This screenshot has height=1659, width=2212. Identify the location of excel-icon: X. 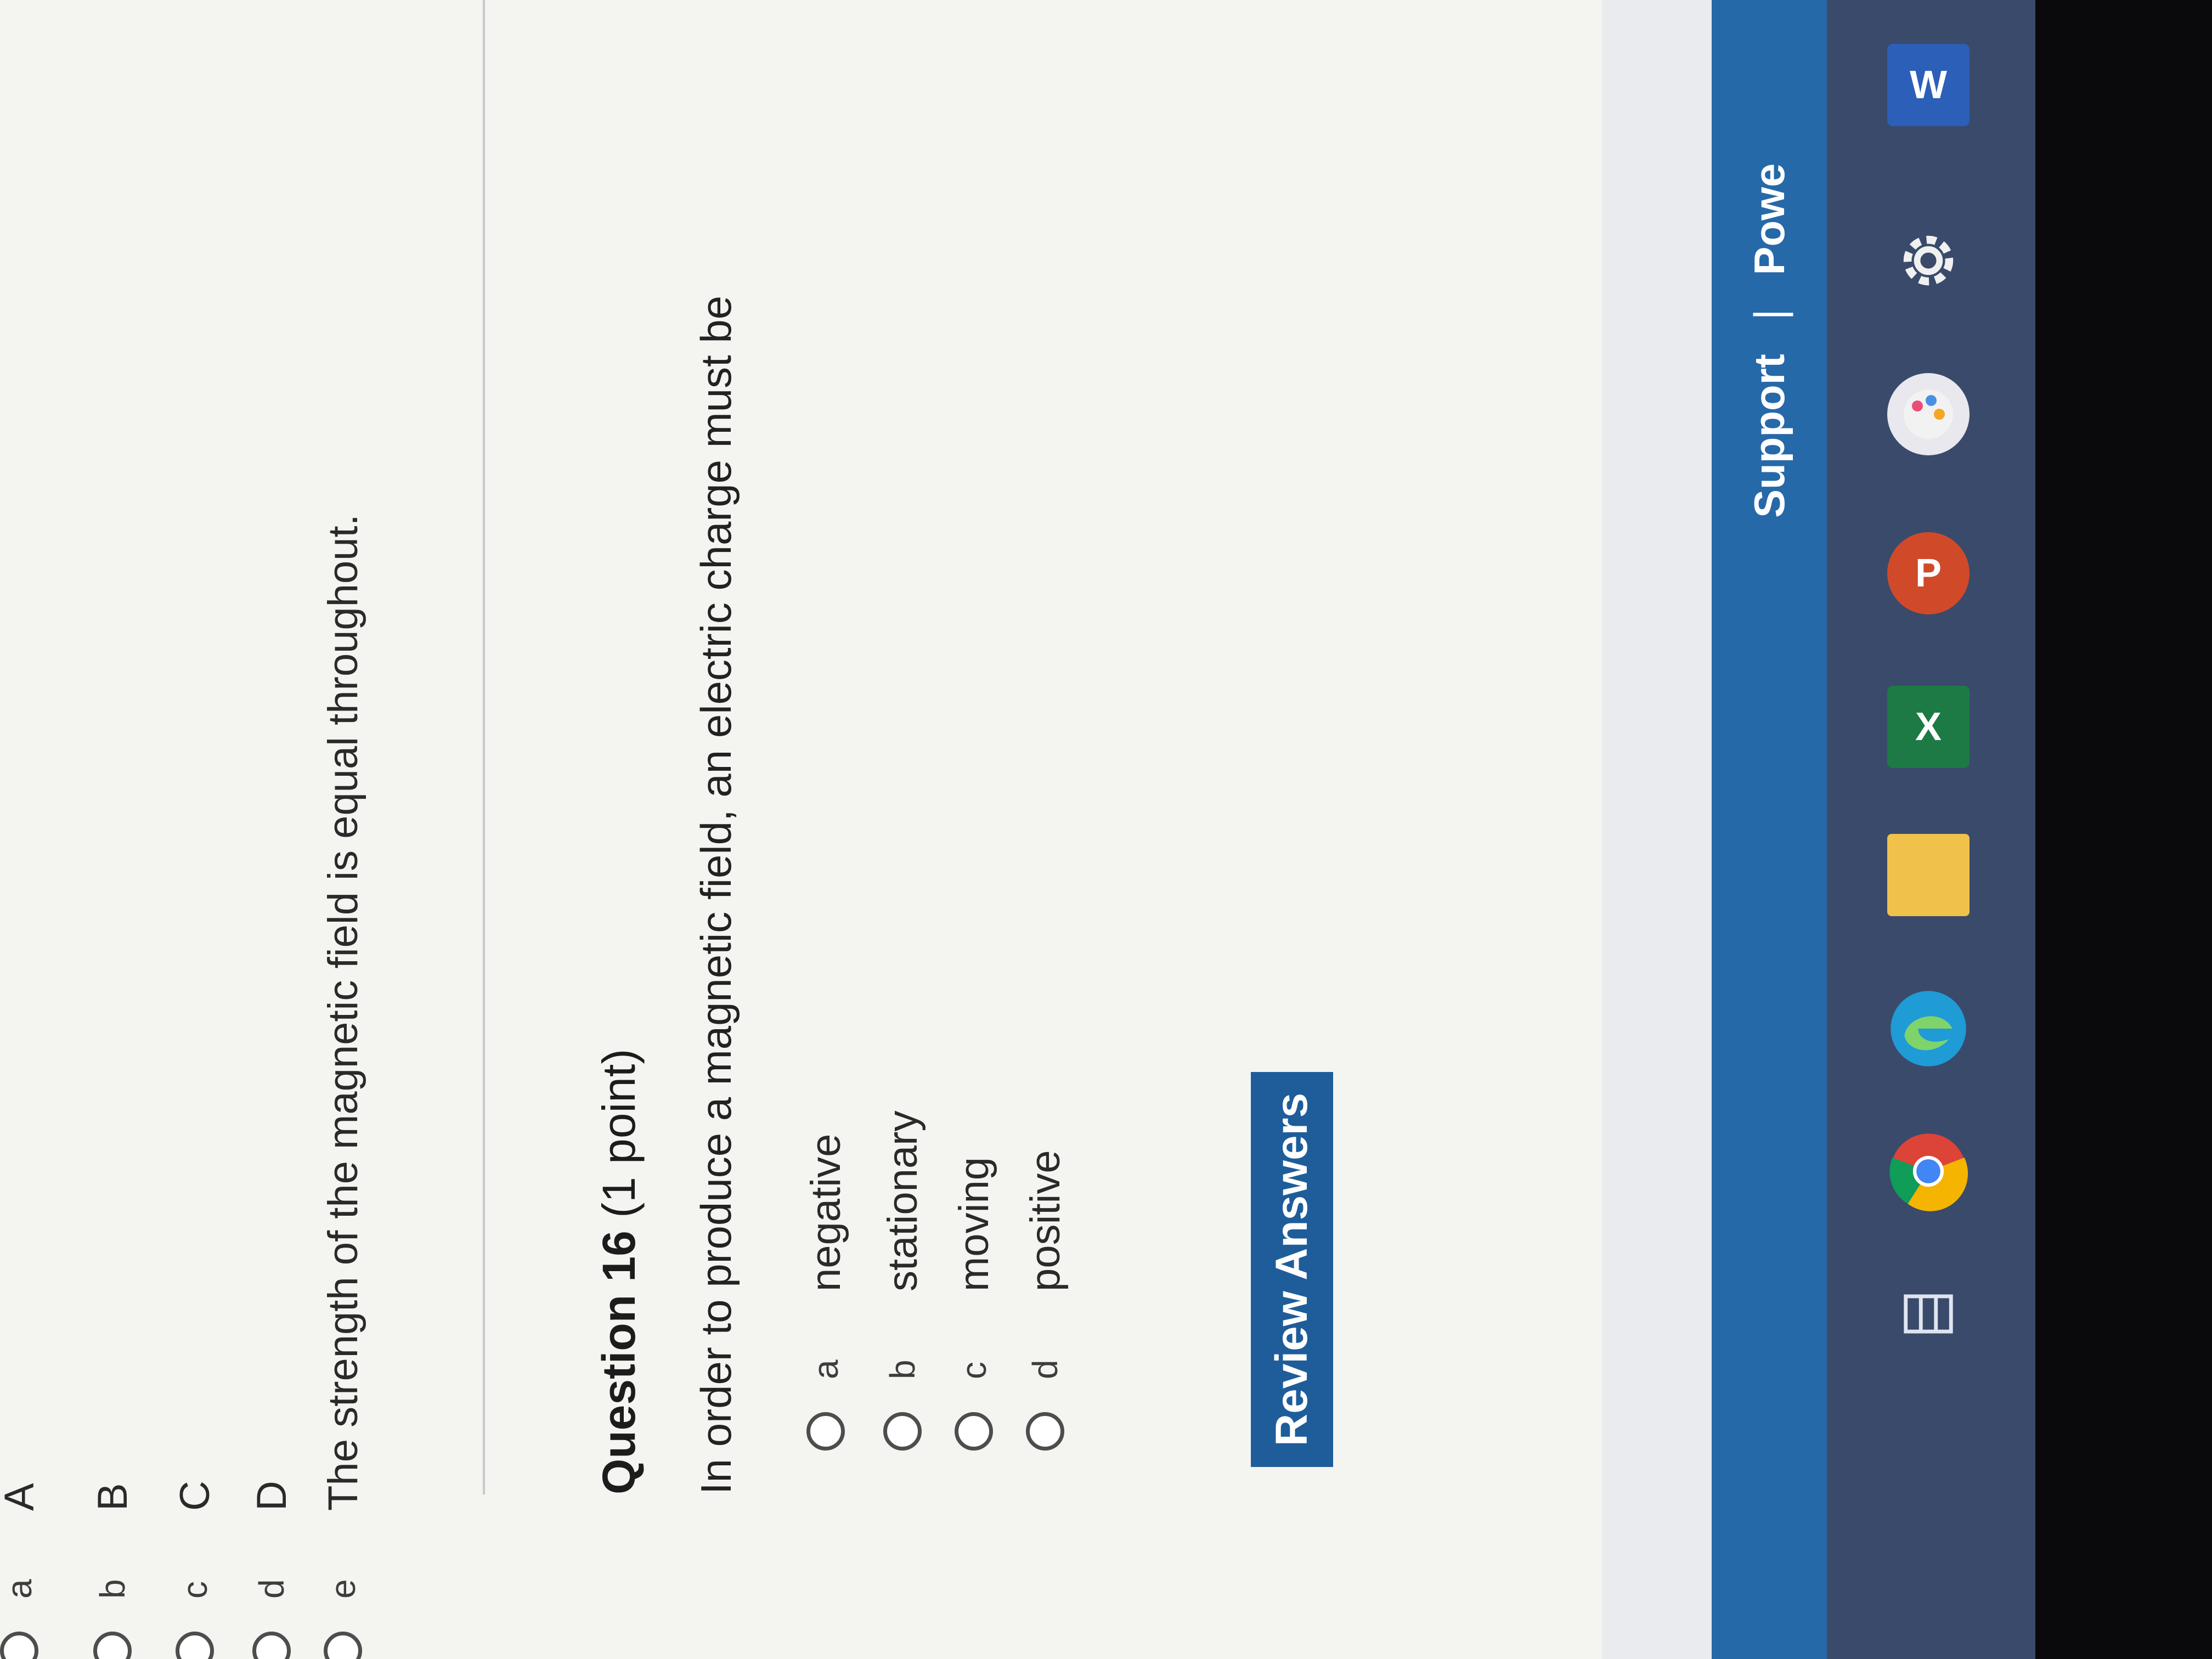
(1929, 727).